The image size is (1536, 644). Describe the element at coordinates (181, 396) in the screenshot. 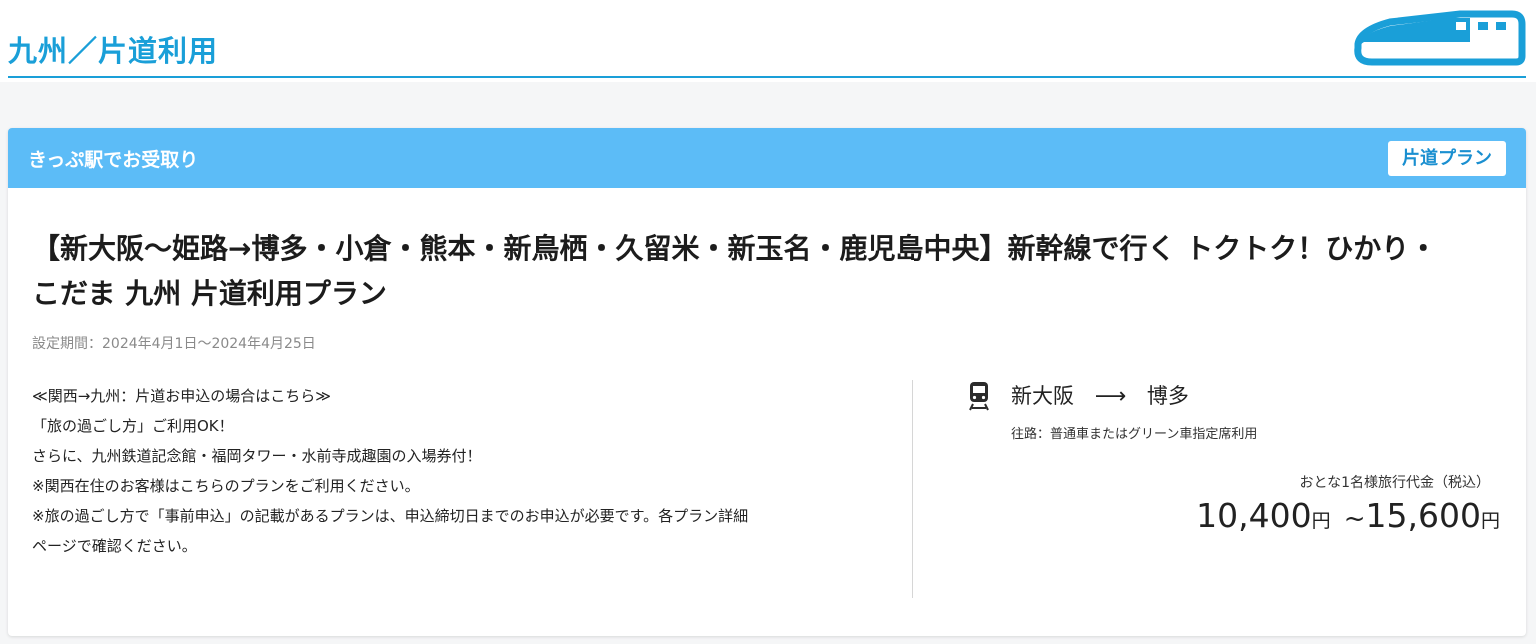

I see `description-line: ≪関西→九州：片道お申込の場合はこちら≫` at that location.